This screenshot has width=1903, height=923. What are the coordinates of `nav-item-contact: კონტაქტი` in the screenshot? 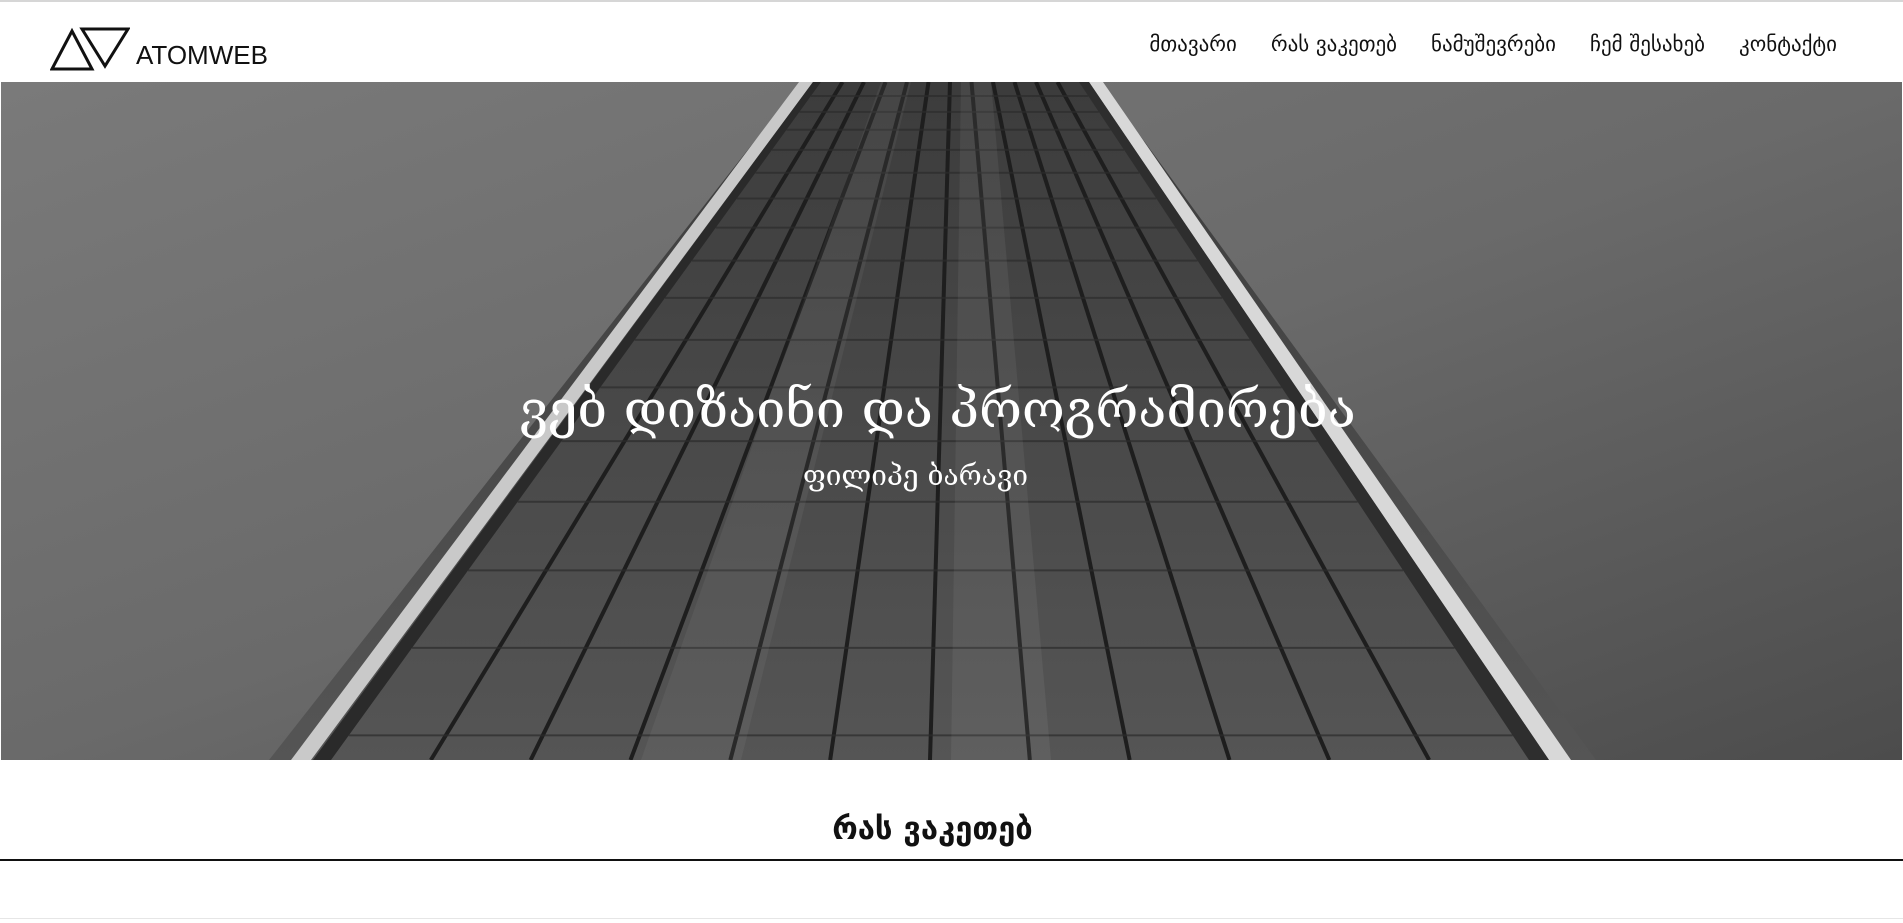 It's located at (1788, 44).